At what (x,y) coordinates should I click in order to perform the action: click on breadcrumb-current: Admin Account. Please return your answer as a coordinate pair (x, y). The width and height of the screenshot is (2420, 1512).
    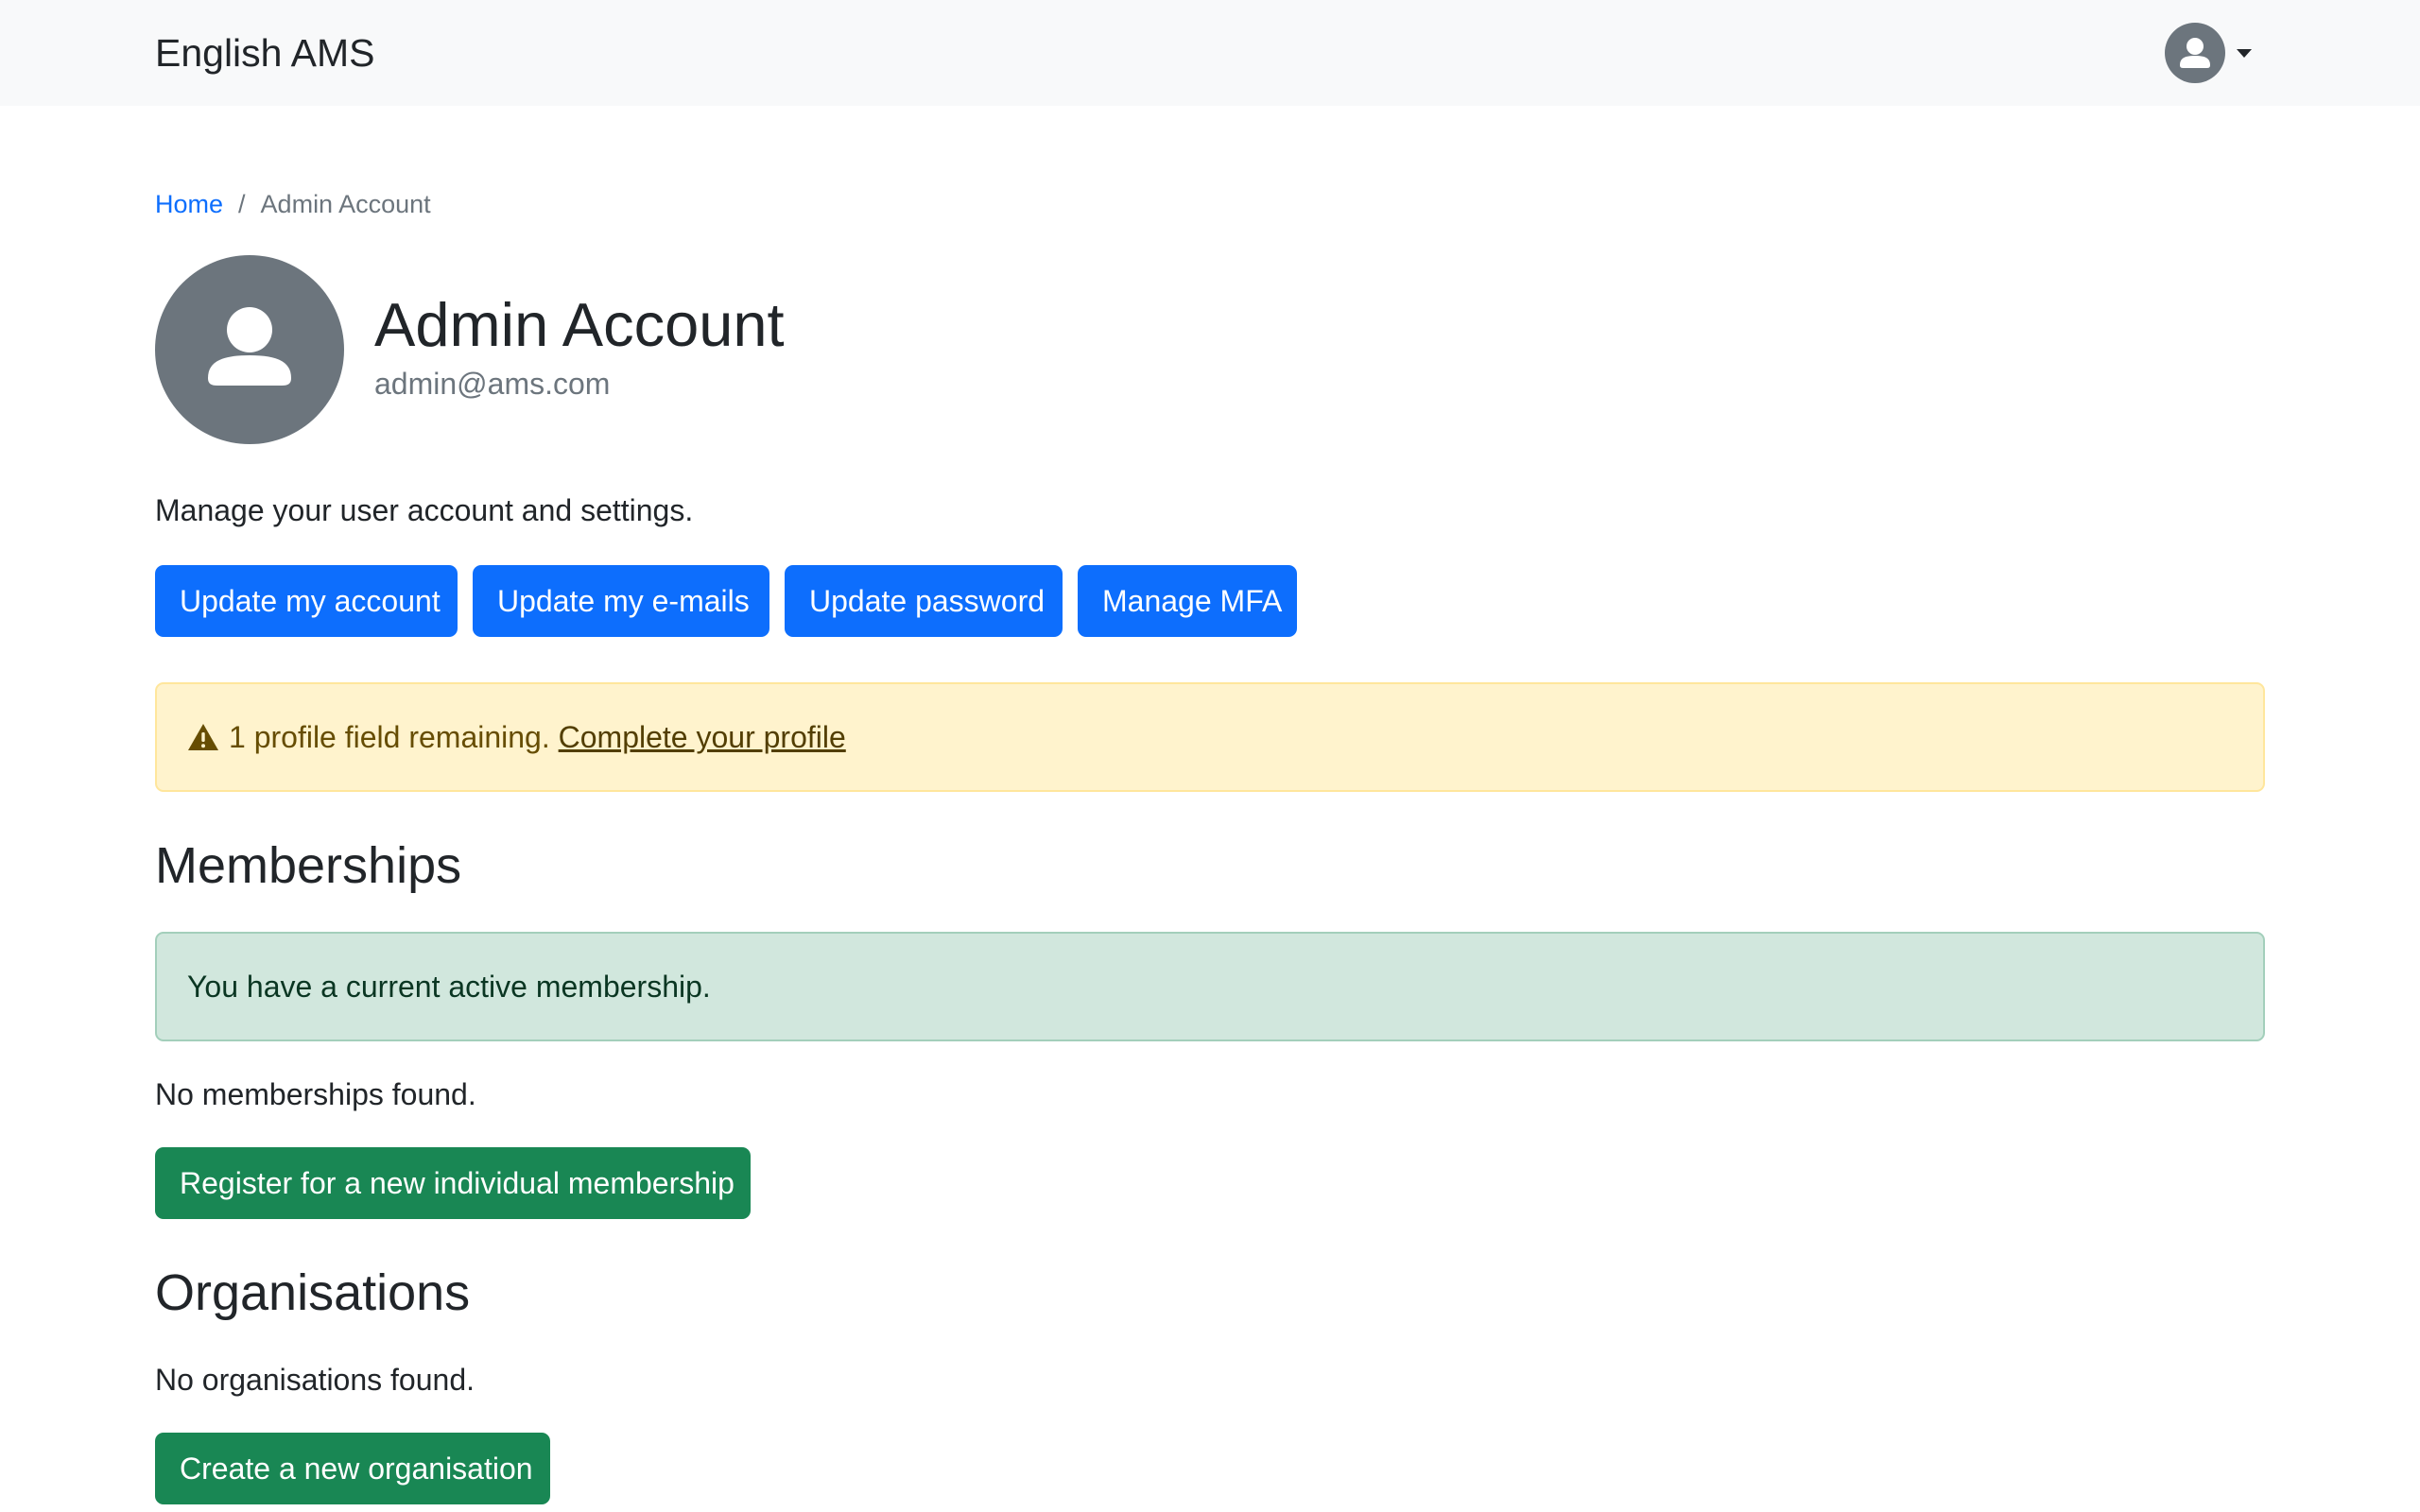
    Looking at the image, I should click on (345, 204).